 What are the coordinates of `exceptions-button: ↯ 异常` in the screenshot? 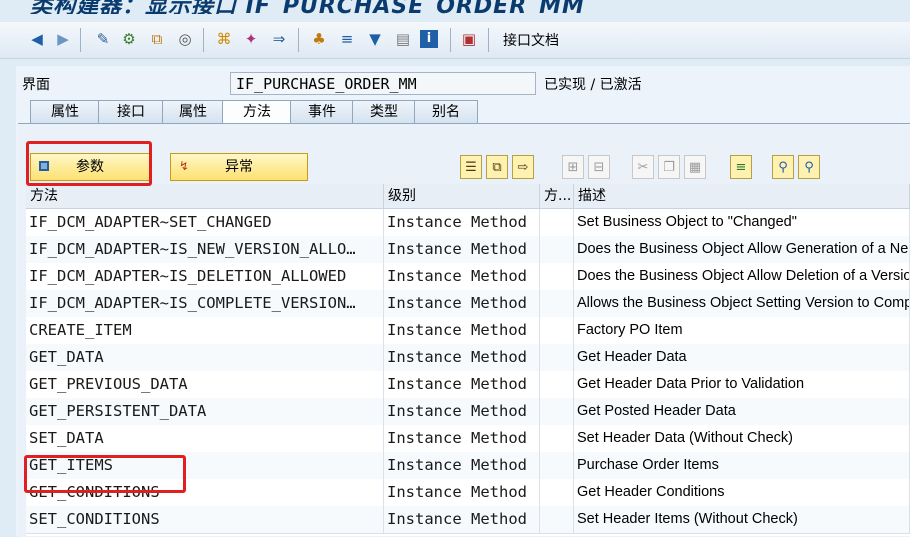 It's located at (239, 167).